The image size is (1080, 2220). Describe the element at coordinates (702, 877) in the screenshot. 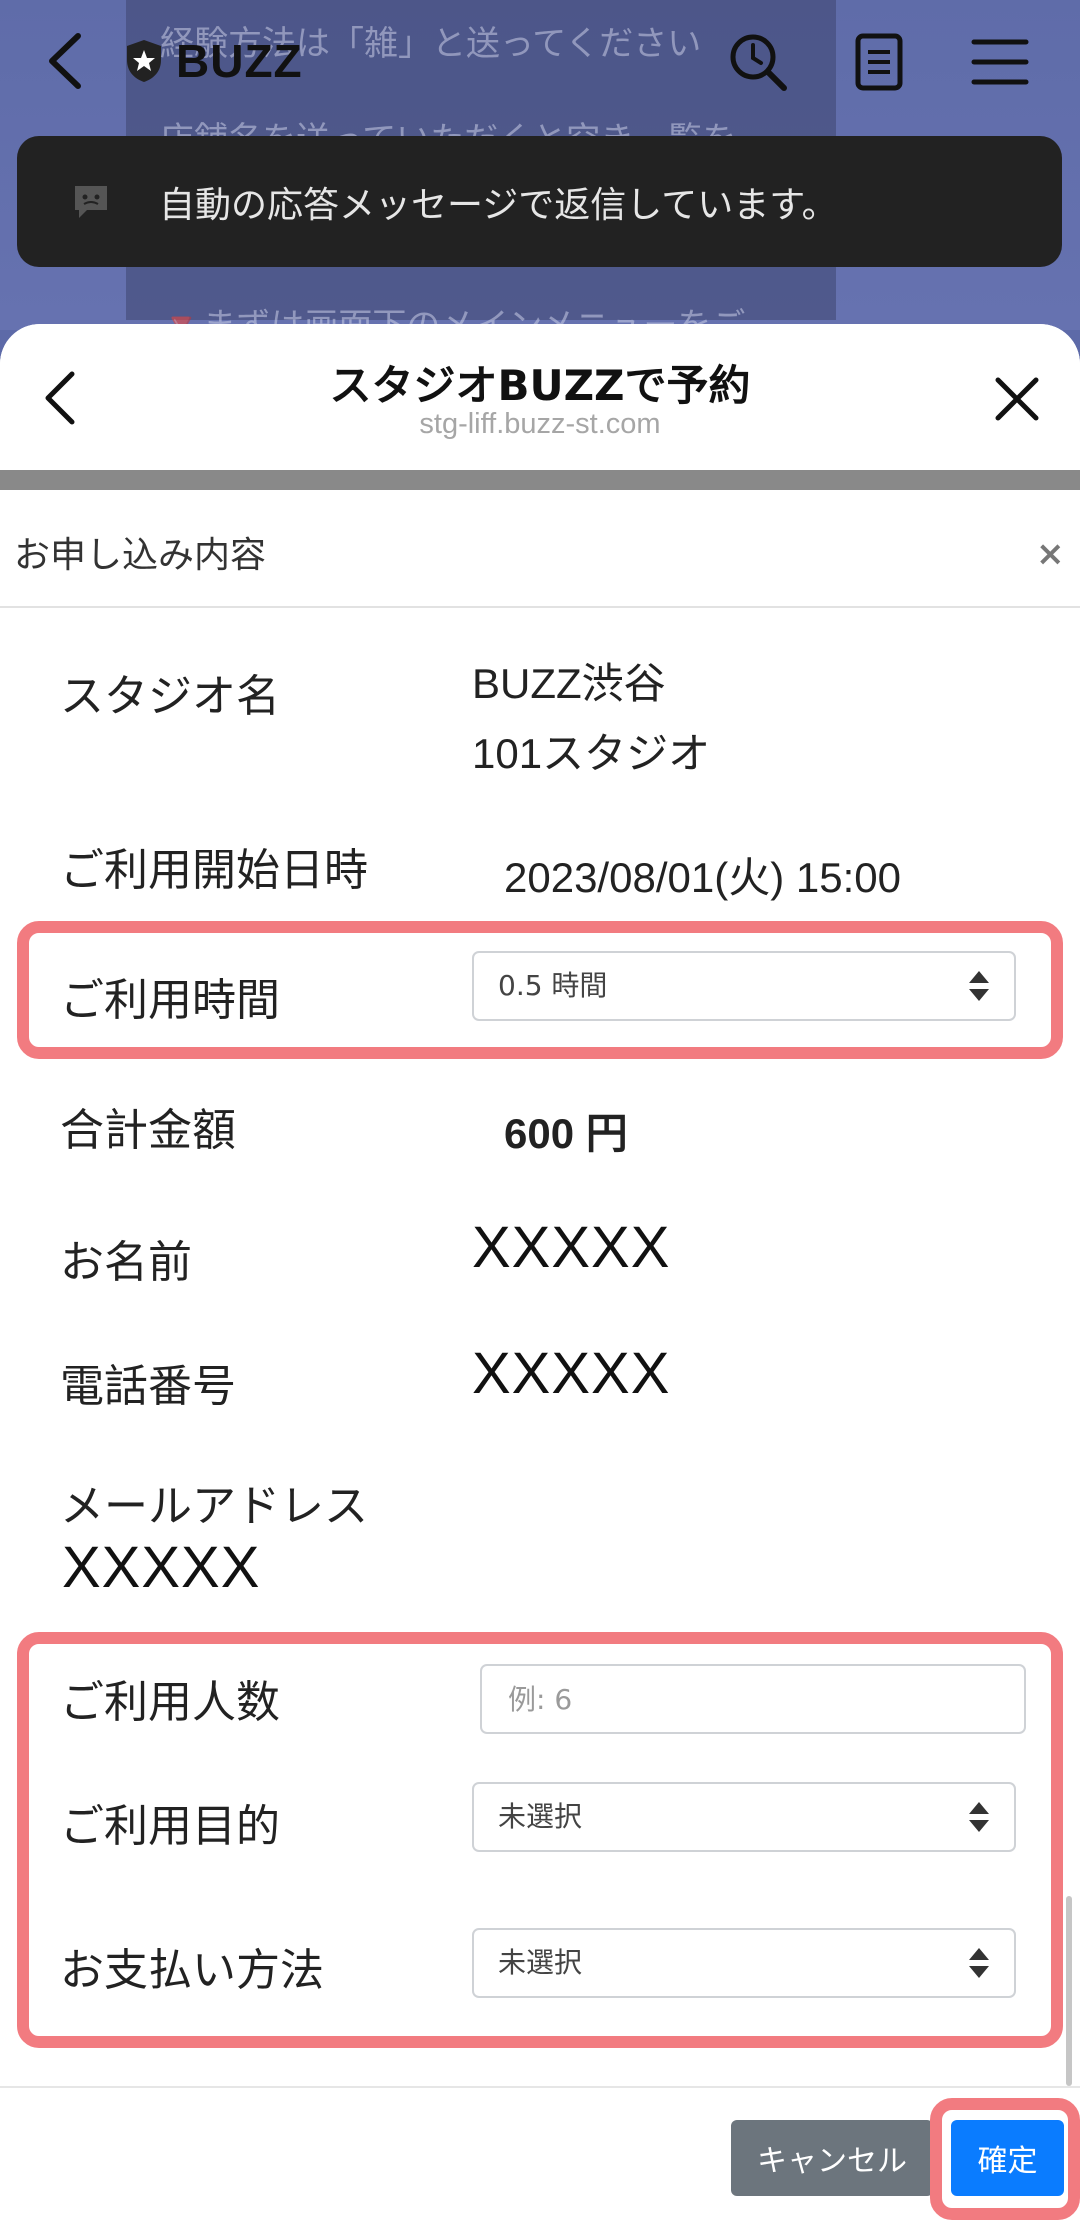

I see `start-value: 2023/08/01(火) 15:00` at that location.